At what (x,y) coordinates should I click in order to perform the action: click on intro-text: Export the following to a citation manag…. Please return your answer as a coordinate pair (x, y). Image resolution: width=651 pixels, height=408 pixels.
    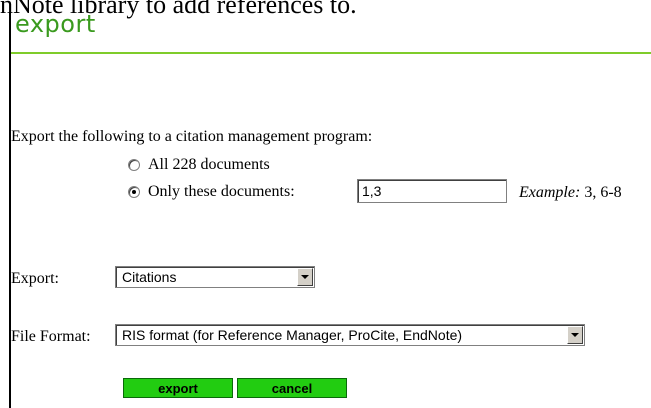
    Looking at the image, I should click on (192, 136).